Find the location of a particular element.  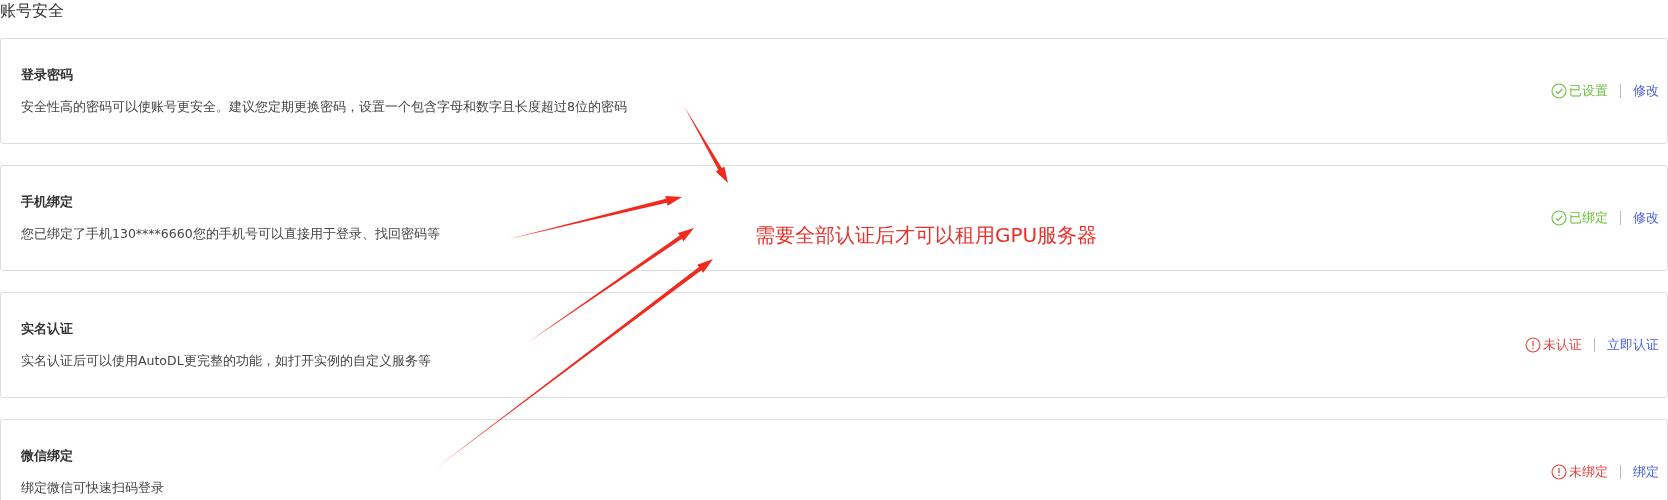

status-label: 未认证 is located at coordinates (1562, 345).